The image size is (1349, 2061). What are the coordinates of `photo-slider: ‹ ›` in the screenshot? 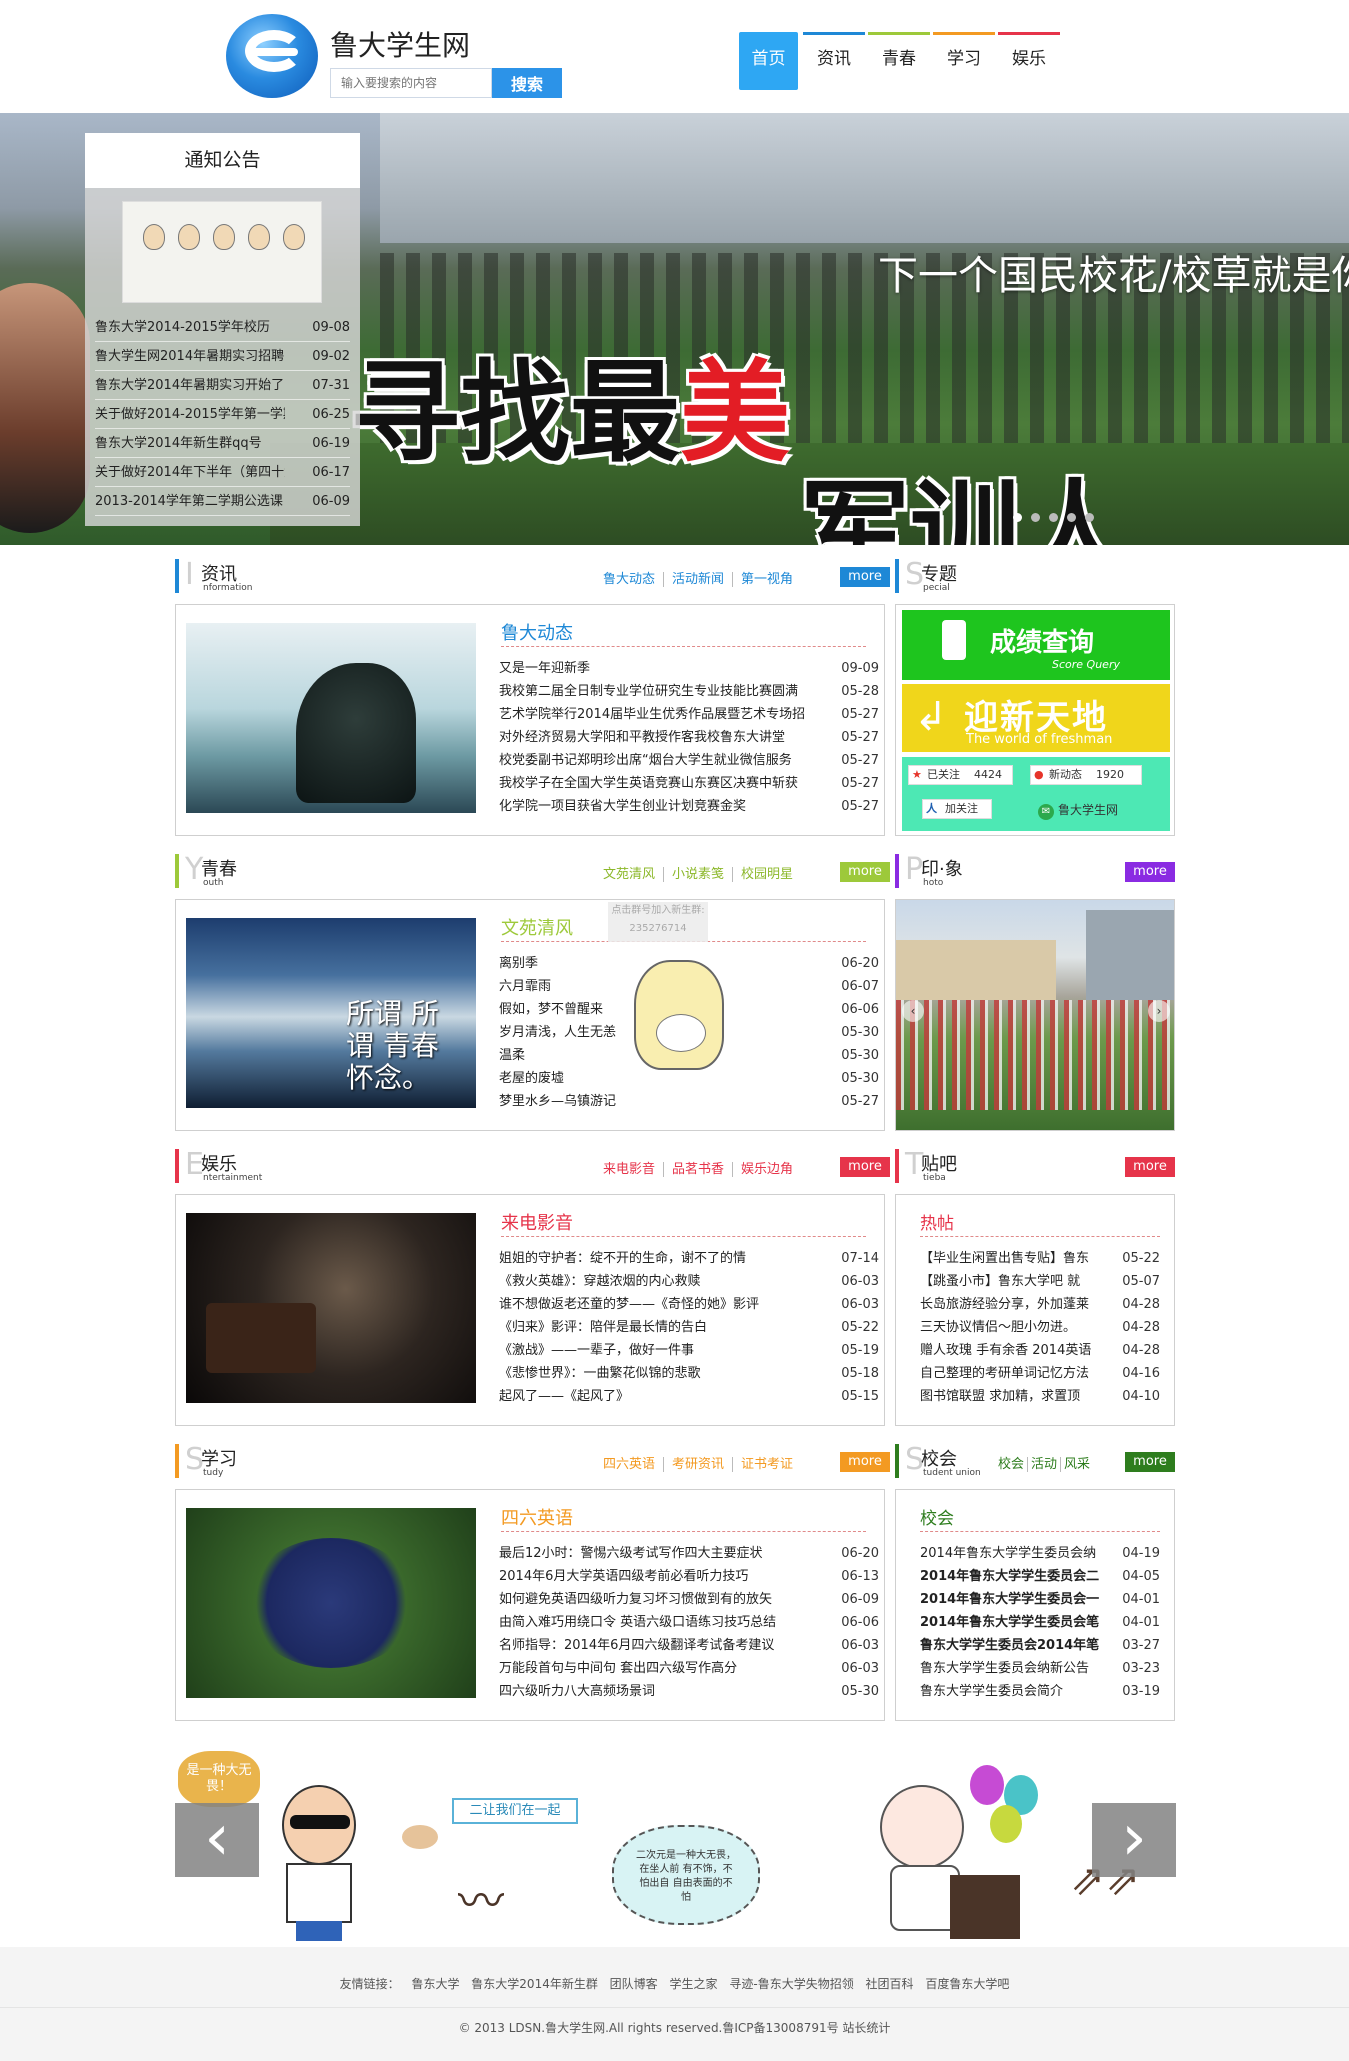 It's located at (1035, 1015).